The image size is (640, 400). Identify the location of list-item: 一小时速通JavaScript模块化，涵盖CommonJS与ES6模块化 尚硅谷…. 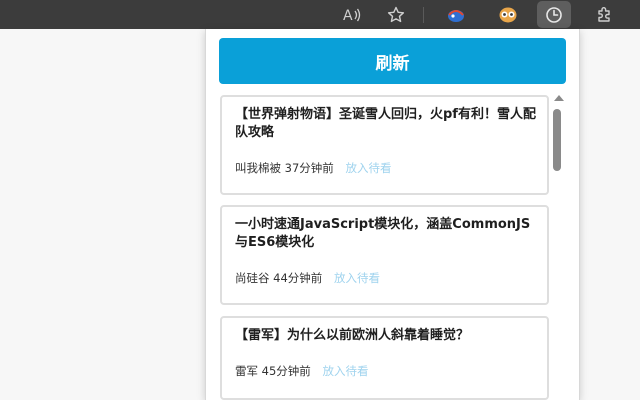
(384, 255).